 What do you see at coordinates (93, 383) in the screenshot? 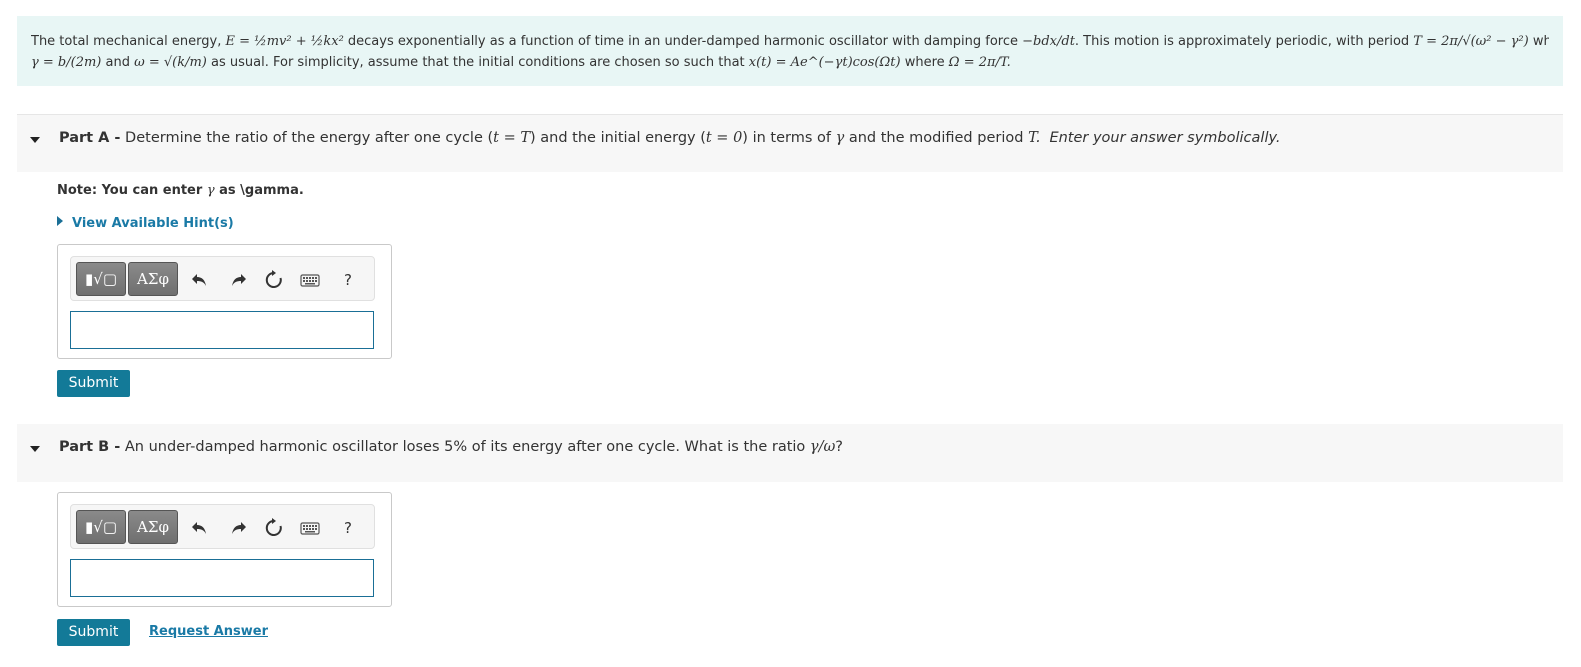
I see `part-a-submit-button: Submit` at bounding box center [93, 383].